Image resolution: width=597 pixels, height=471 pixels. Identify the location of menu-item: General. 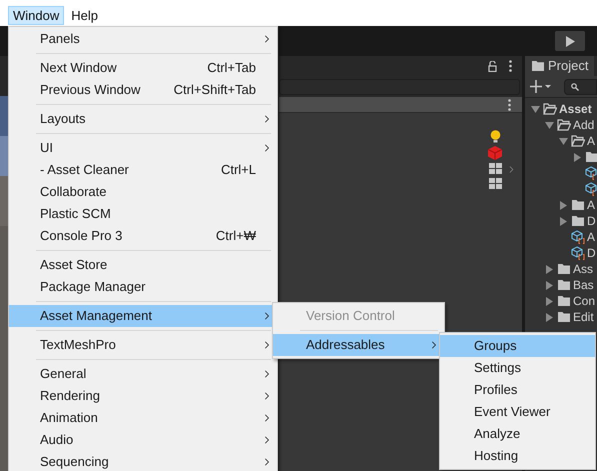
(143, 374).